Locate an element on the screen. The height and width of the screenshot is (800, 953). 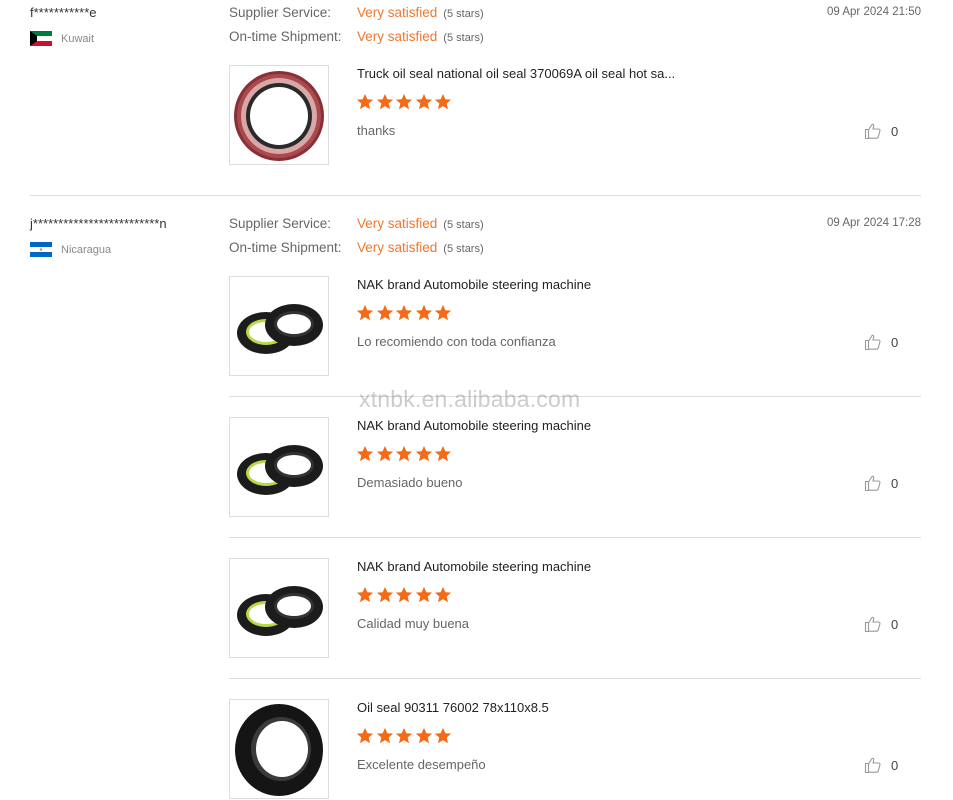
review-comment: Calidad muy buena is located at coordinates (413, 623).